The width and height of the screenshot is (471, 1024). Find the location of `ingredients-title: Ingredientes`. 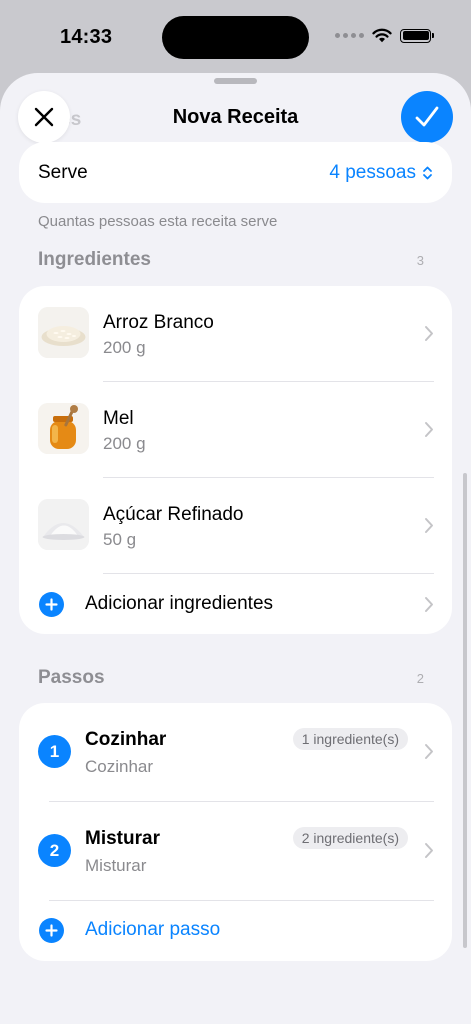

ingredients-title: Ingredientes is located at coordinates (94, 259).